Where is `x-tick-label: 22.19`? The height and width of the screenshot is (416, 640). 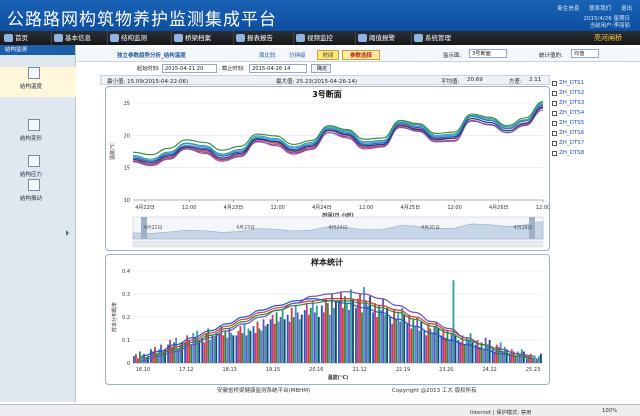
x-tick-label: 22.19 is located at coordinates (403, 370).